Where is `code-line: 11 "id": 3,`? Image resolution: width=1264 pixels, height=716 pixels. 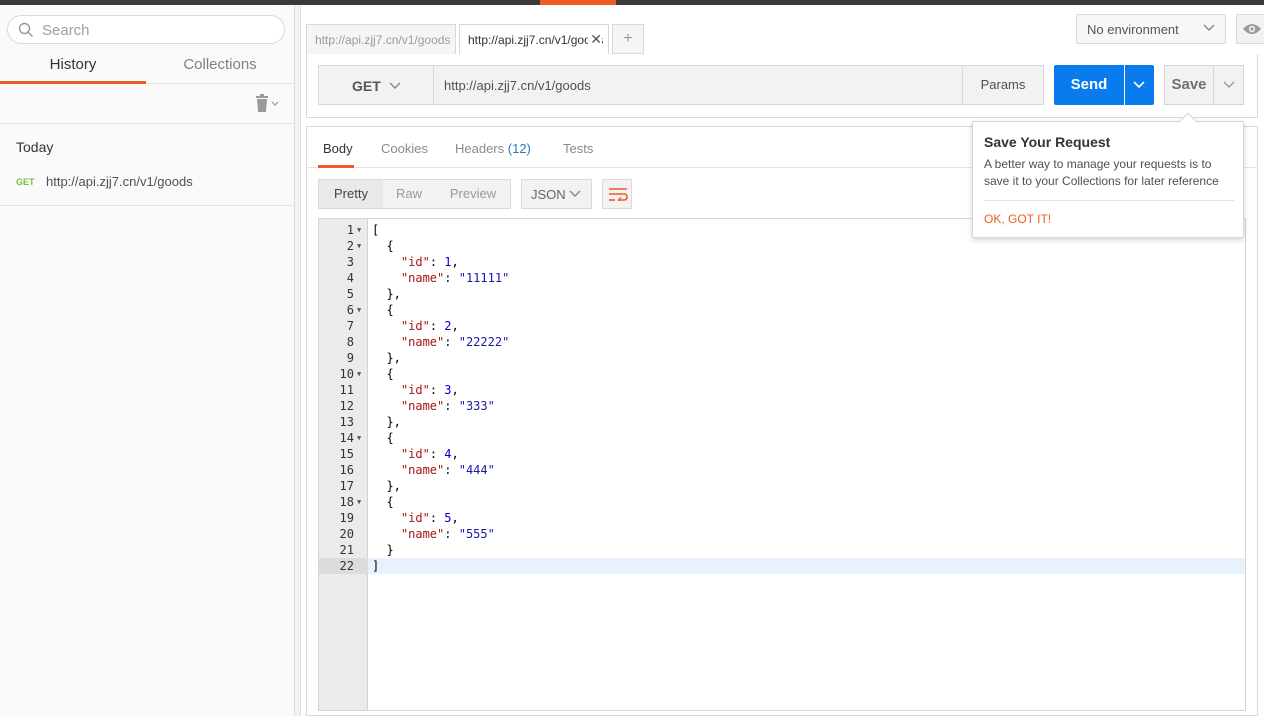
code-line: 11 "id": 3, is located at coordinates (782, 390).